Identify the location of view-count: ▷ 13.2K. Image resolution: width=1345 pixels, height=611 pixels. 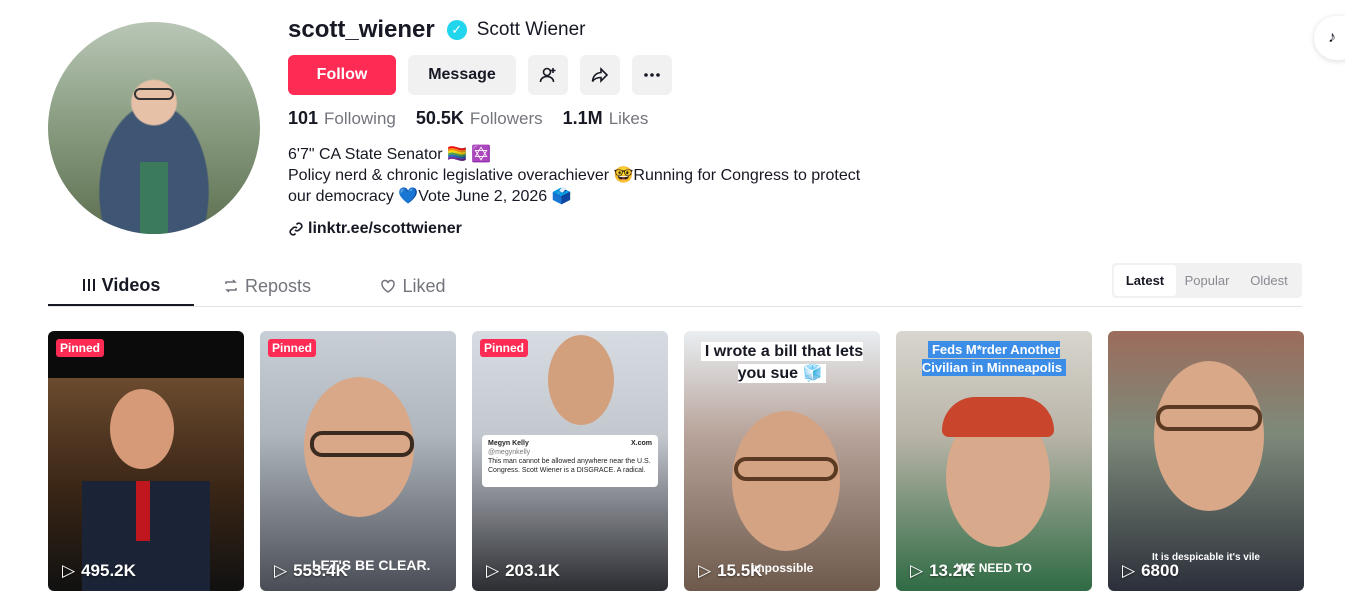
(942, 571).